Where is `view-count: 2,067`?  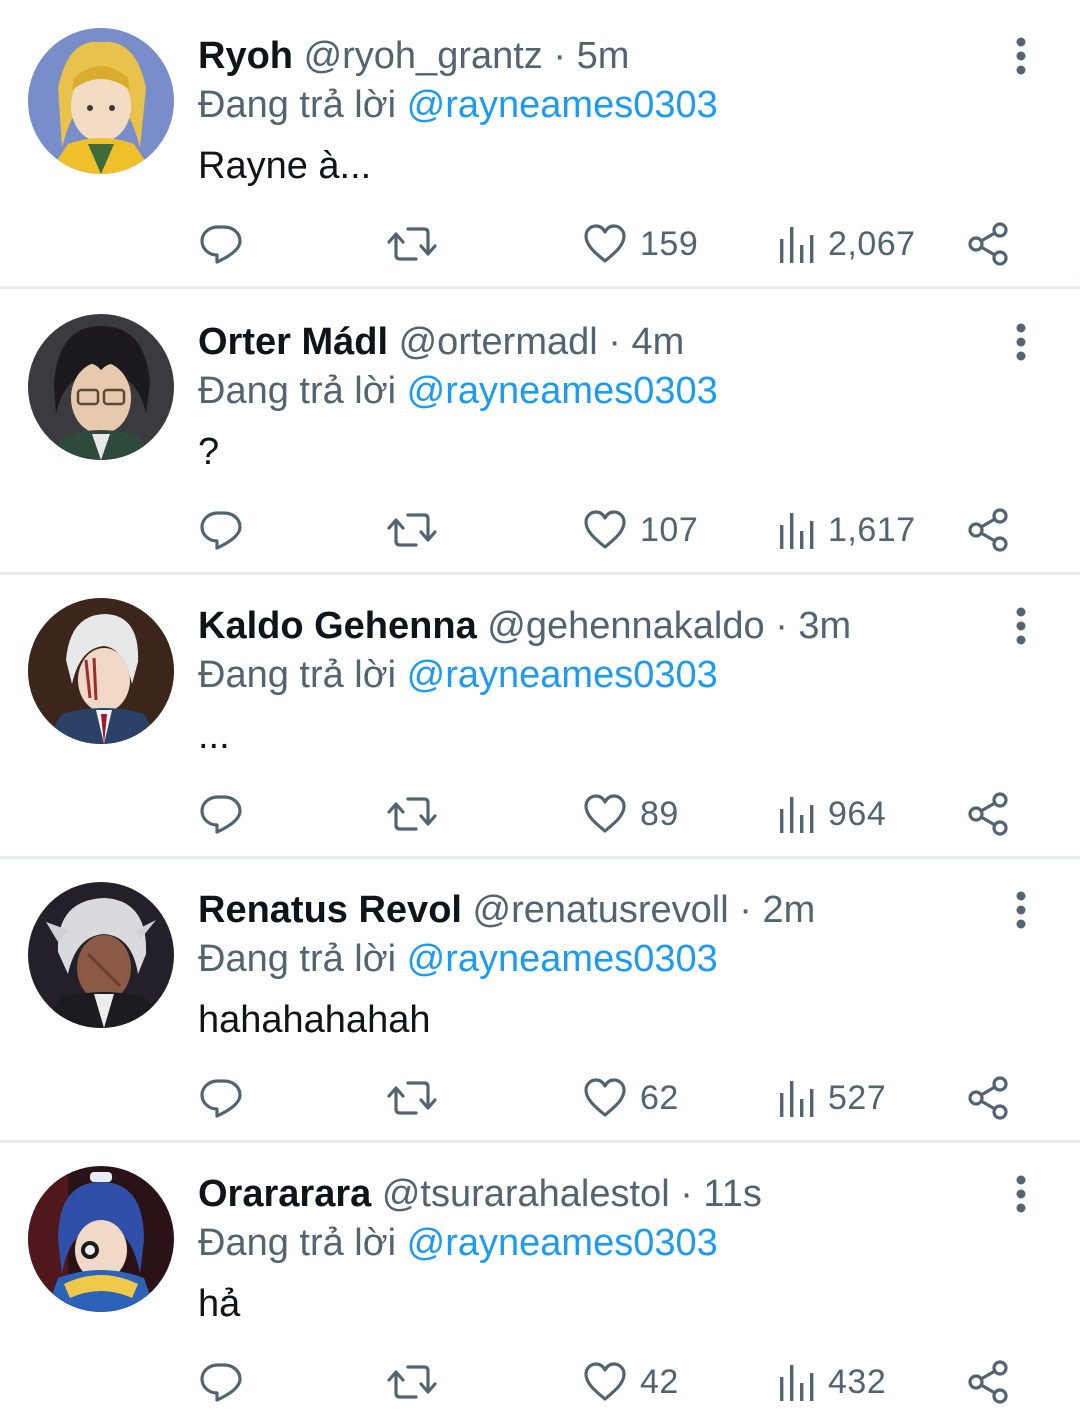
view-count: 2,067 is located at coordinates (872, 243).